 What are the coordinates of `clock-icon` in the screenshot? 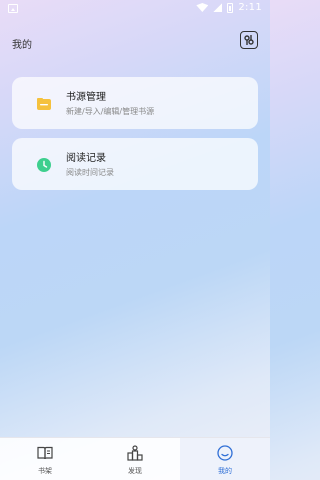 It's located at (44, 165).